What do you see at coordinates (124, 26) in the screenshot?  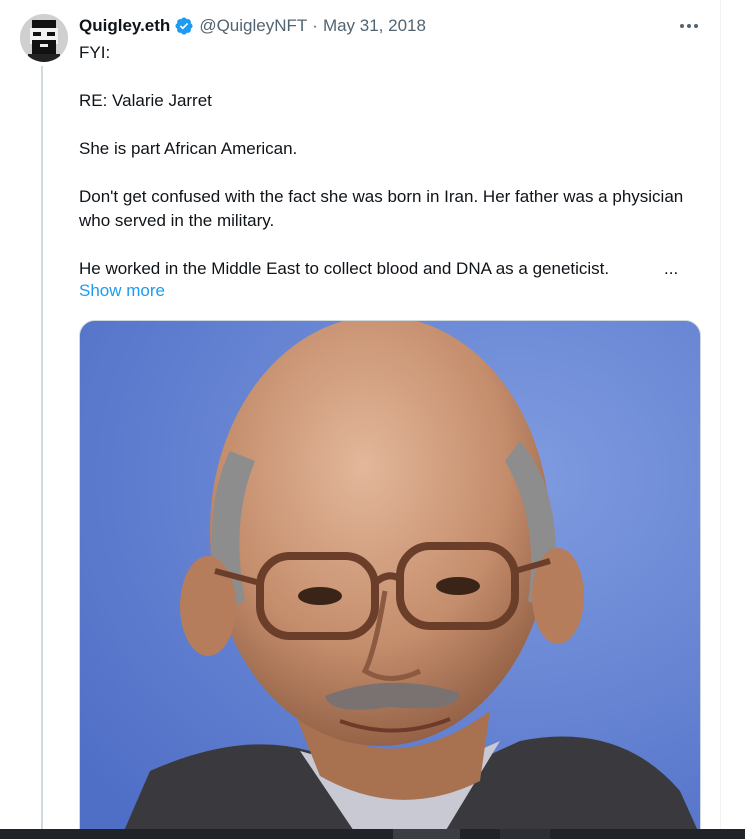 I see `display-name: Quigley.eth` at bounding box center [124, 26].